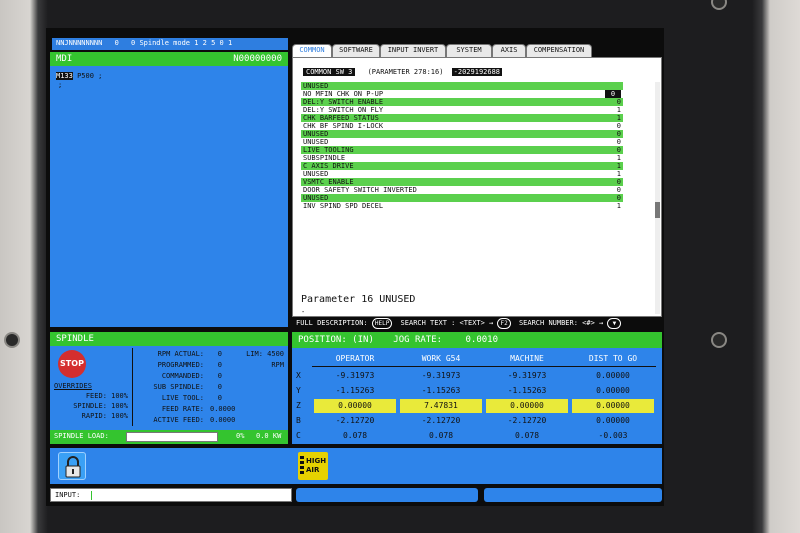 This screenshot has height=533, width=800. I want to click on programmed-label: PROGRAMMED:, so click(180, 365).